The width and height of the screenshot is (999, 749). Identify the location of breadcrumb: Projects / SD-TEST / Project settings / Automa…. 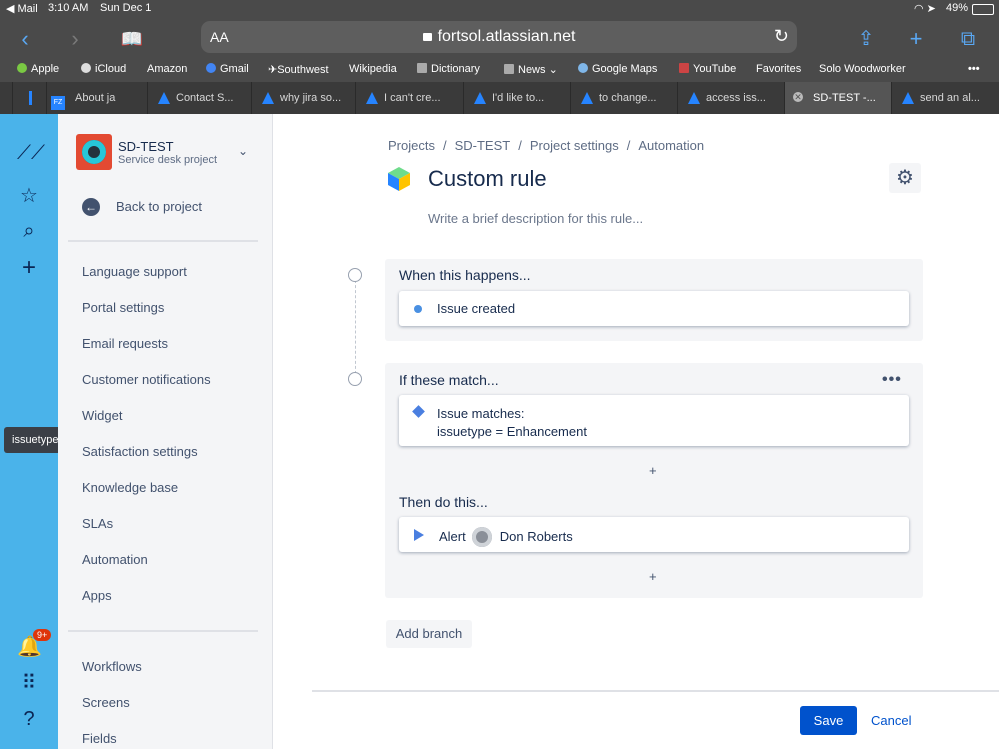
(546, 145).